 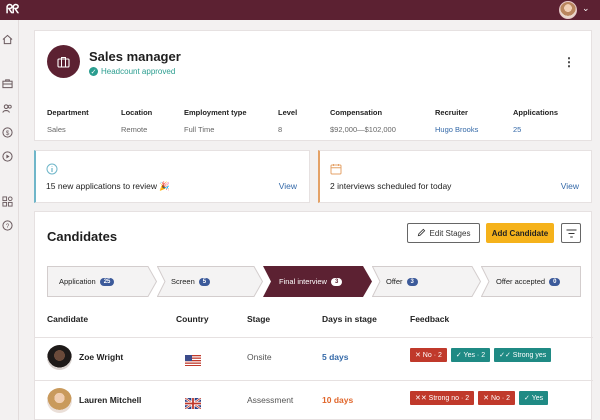 I want to click on candidates-title: Candidates, so click(x=82, y=236).